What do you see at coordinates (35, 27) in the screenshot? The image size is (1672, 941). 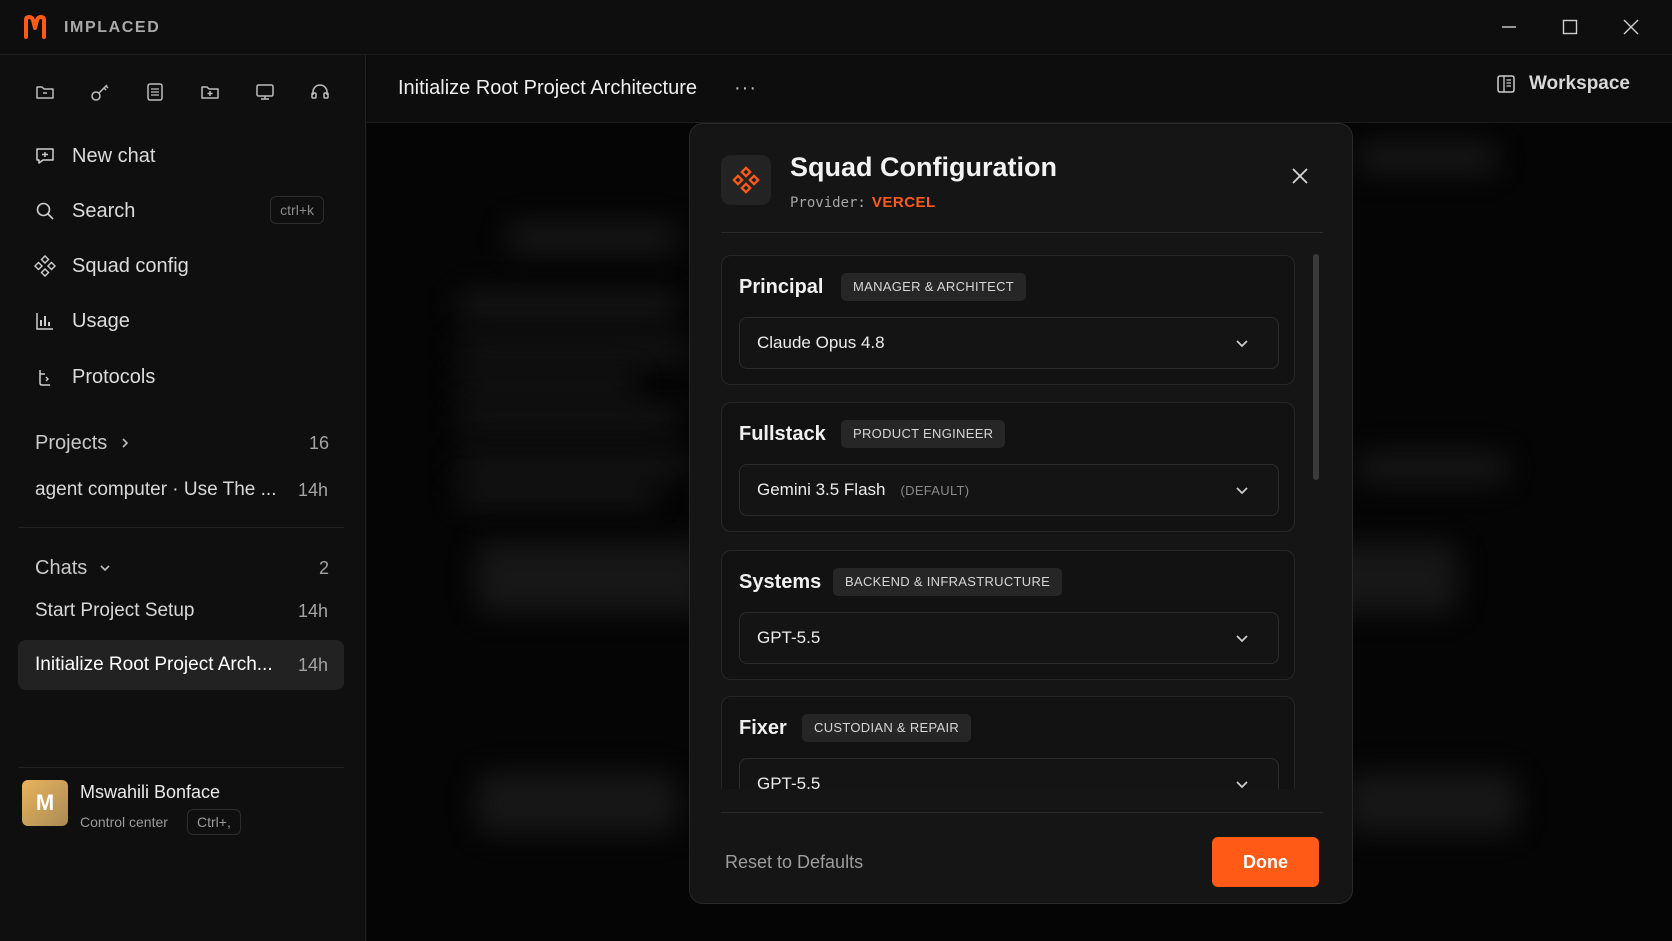 I see `app-logo` at bounding box center [35, 27].